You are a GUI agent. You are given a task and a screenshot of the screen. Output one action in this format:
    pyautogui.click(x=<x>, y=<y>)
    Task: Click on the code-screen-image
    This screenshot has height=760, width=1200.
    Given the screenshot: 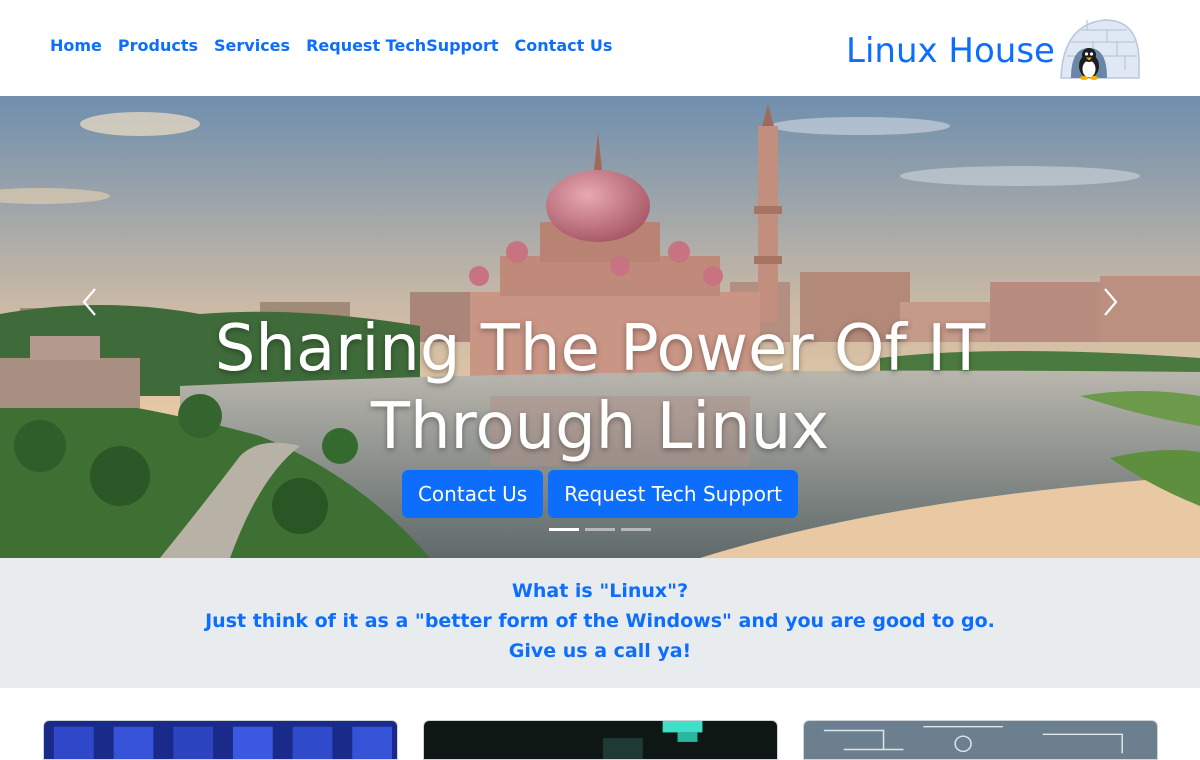 What is the action you would take?
    pyautogui.click(x=600, y=740)
    